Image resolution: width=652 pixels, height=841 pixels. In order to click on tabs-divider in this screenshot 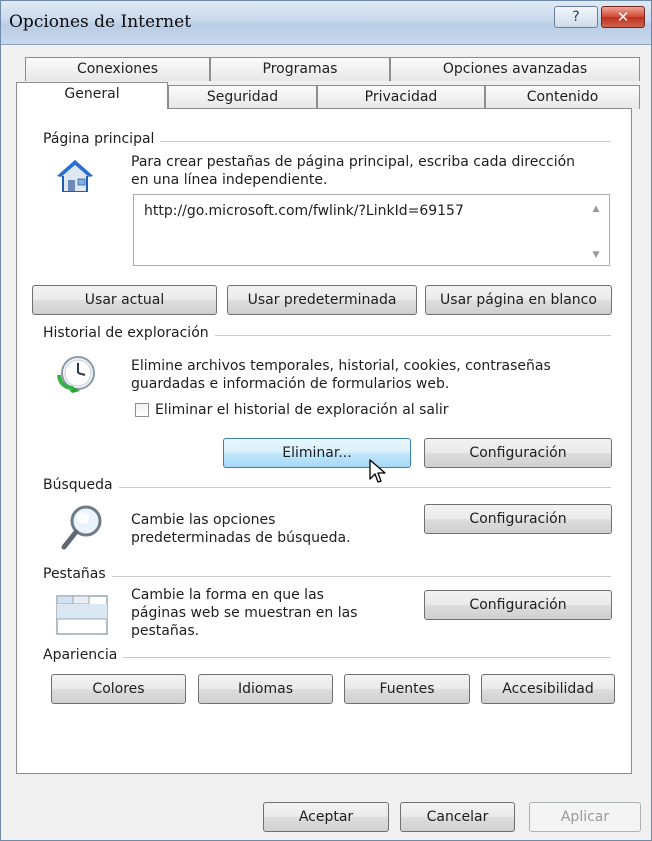, I will do `click(327, 576)`.